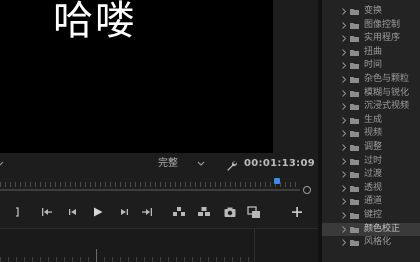 The width and height of the screenshot is (420, 262). I want to click on monitor-info-bar: 完整 00:01:13:09, so click(159, 164).